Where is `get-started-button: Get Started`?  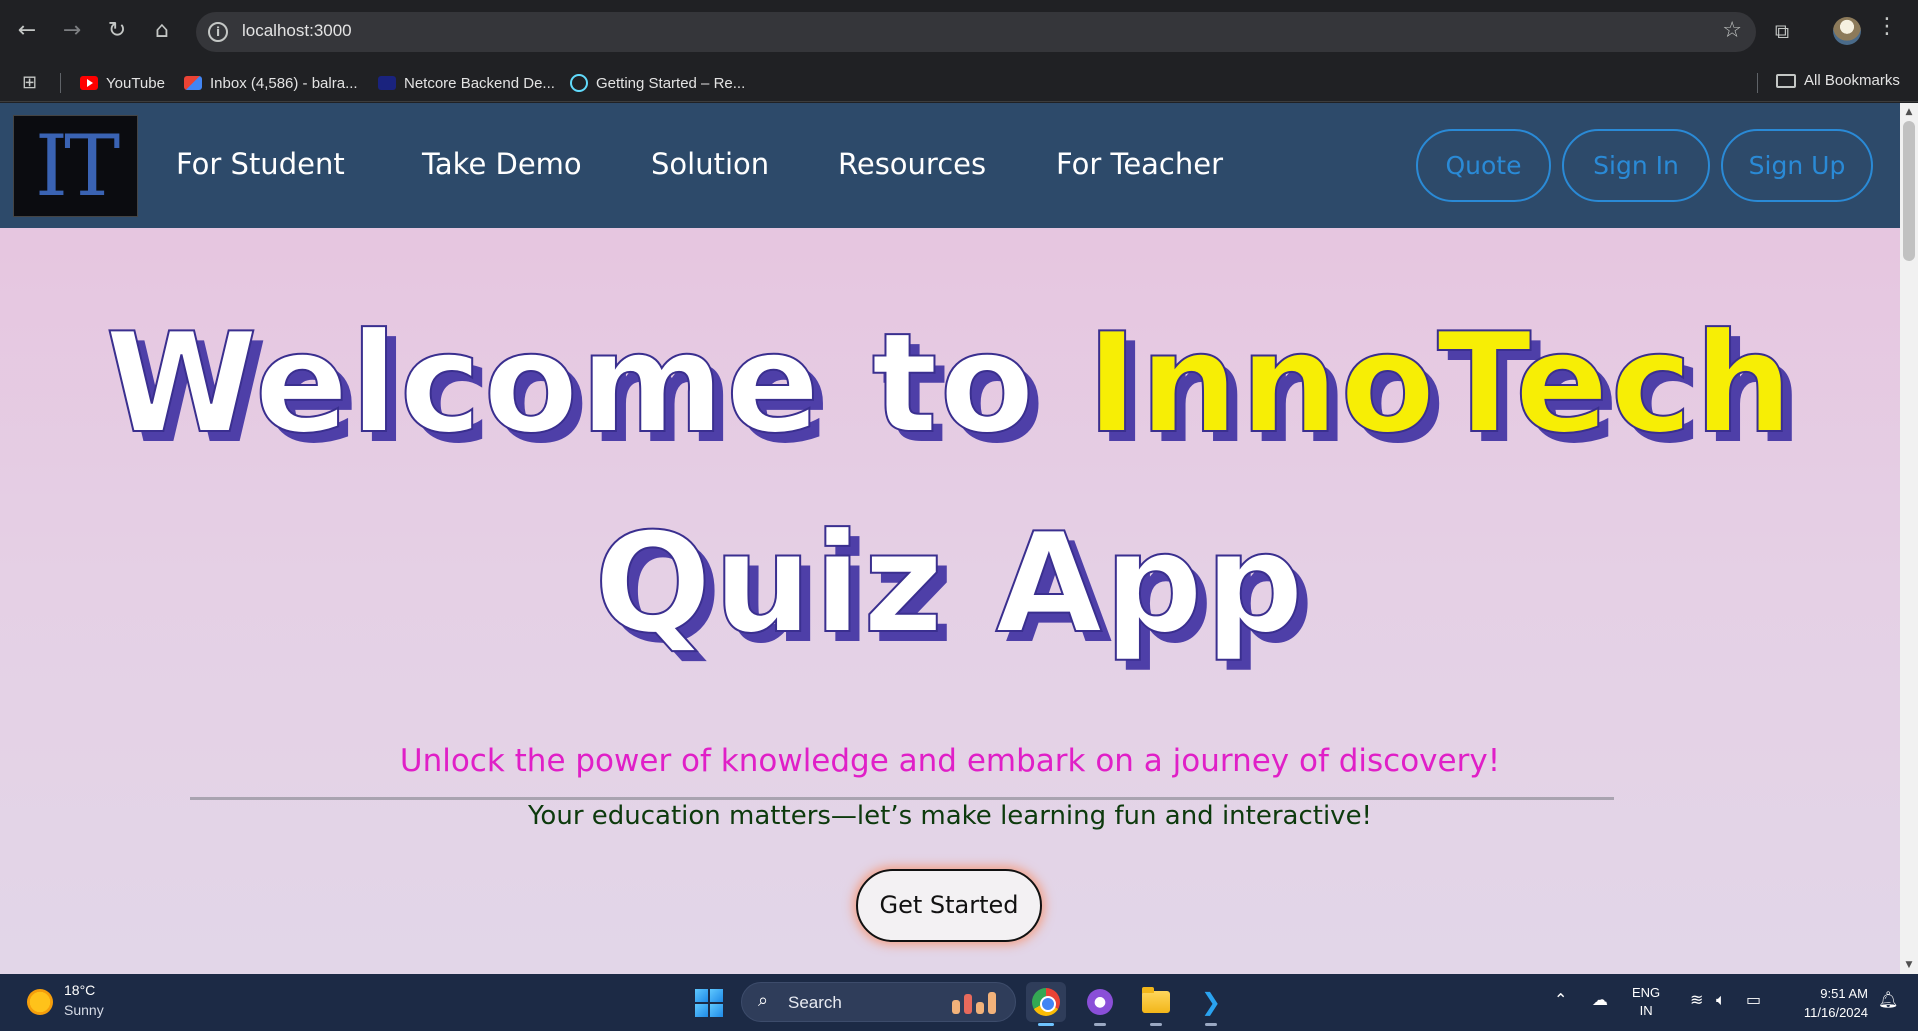 get-started-button: Get Started is located at coordinates (949, 905).